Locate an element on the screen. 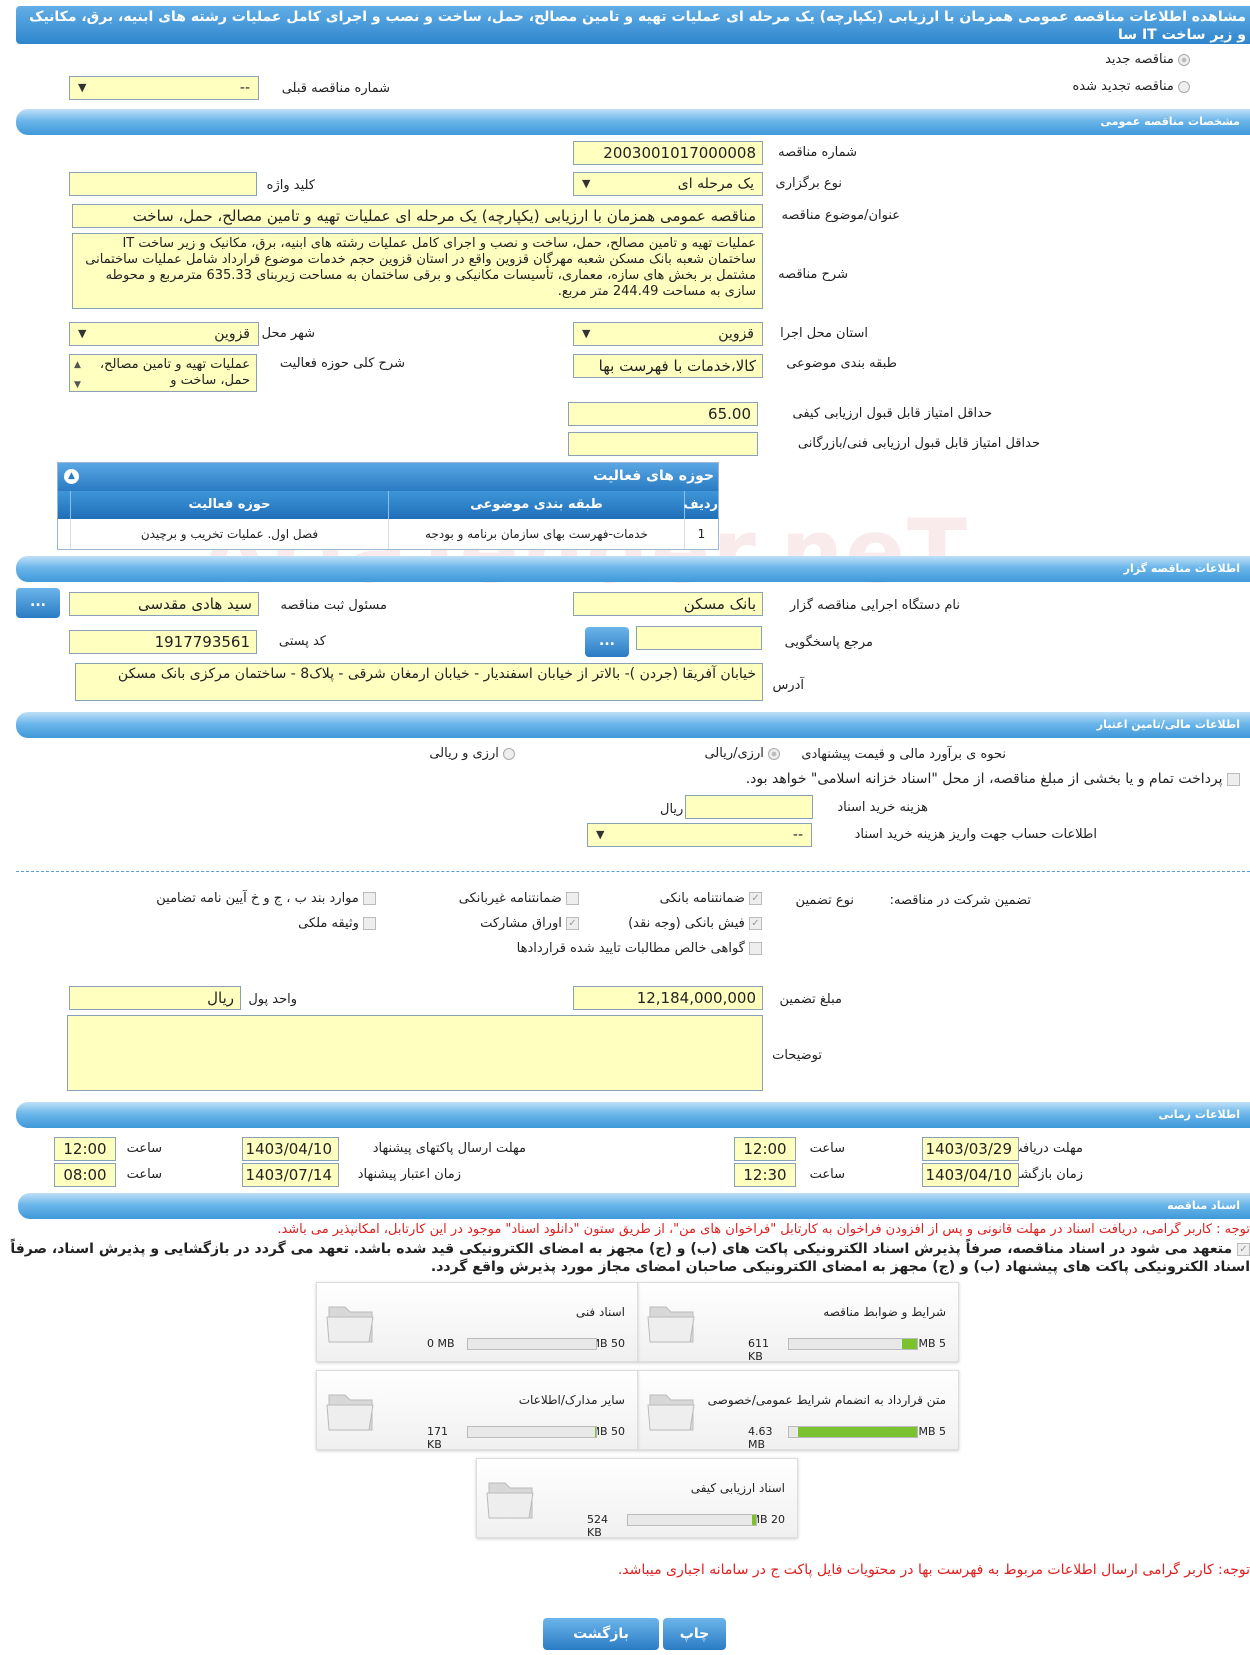  postal-code-field: 1917793561 is located at coordinates (163, 642).